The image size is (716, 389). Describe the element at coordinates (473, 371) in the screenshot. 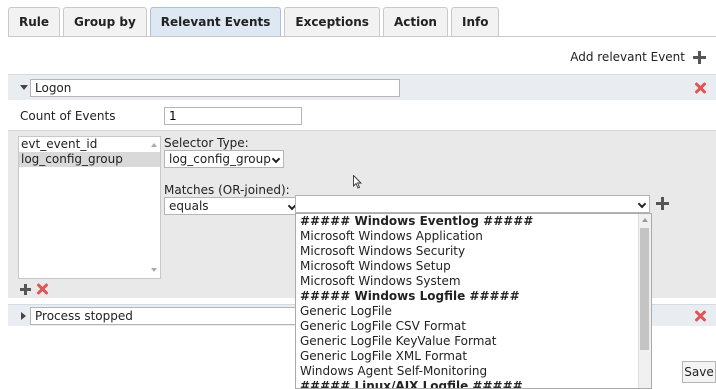

I see `dropdown-option: Windows Agent Self-Monitoring` at that location.